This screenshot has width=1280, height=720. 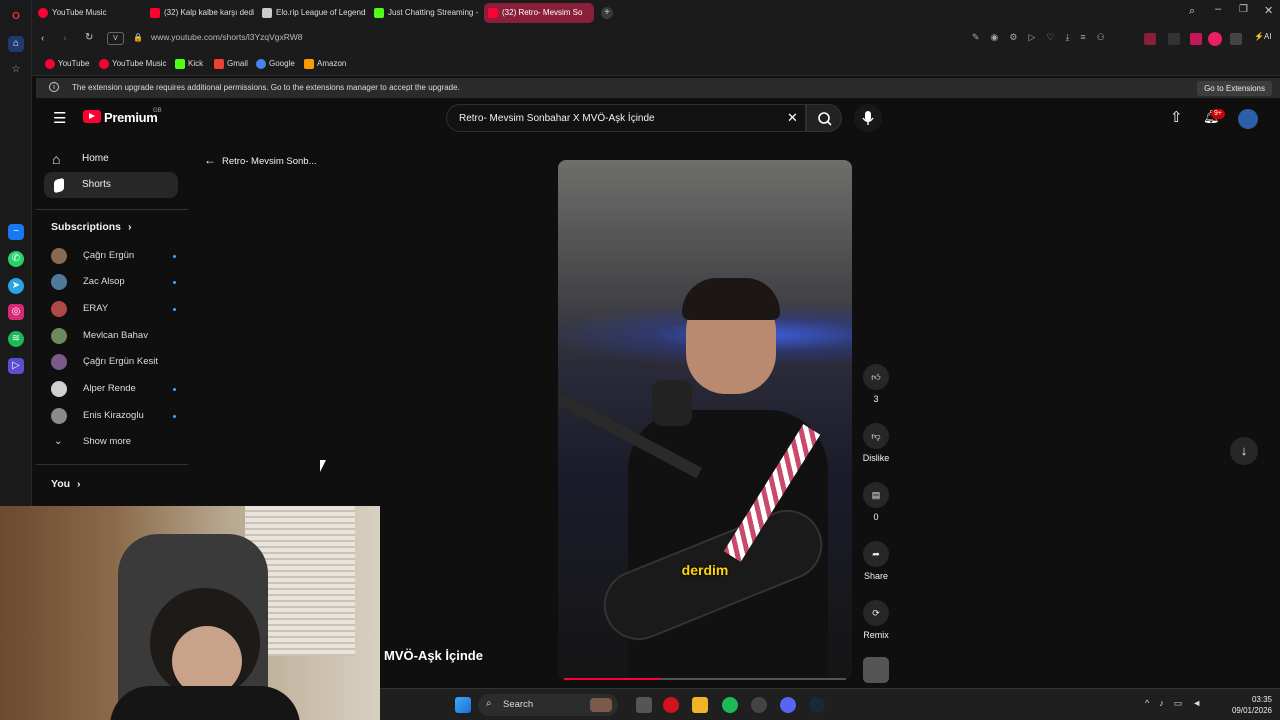 I want to click on sidebar-item-home: ⌂ Home, so click(x=111, y=159).